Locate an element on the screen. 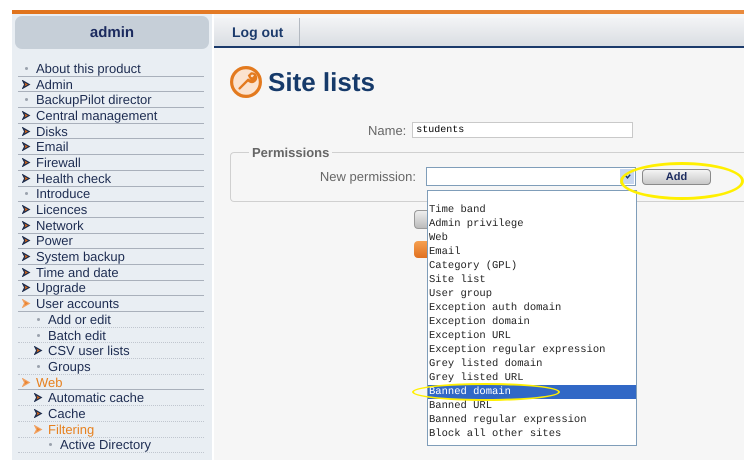 The width and height of the screenshot is (744, 460). dropdown-option: User group is located at coordinates (532, 294).